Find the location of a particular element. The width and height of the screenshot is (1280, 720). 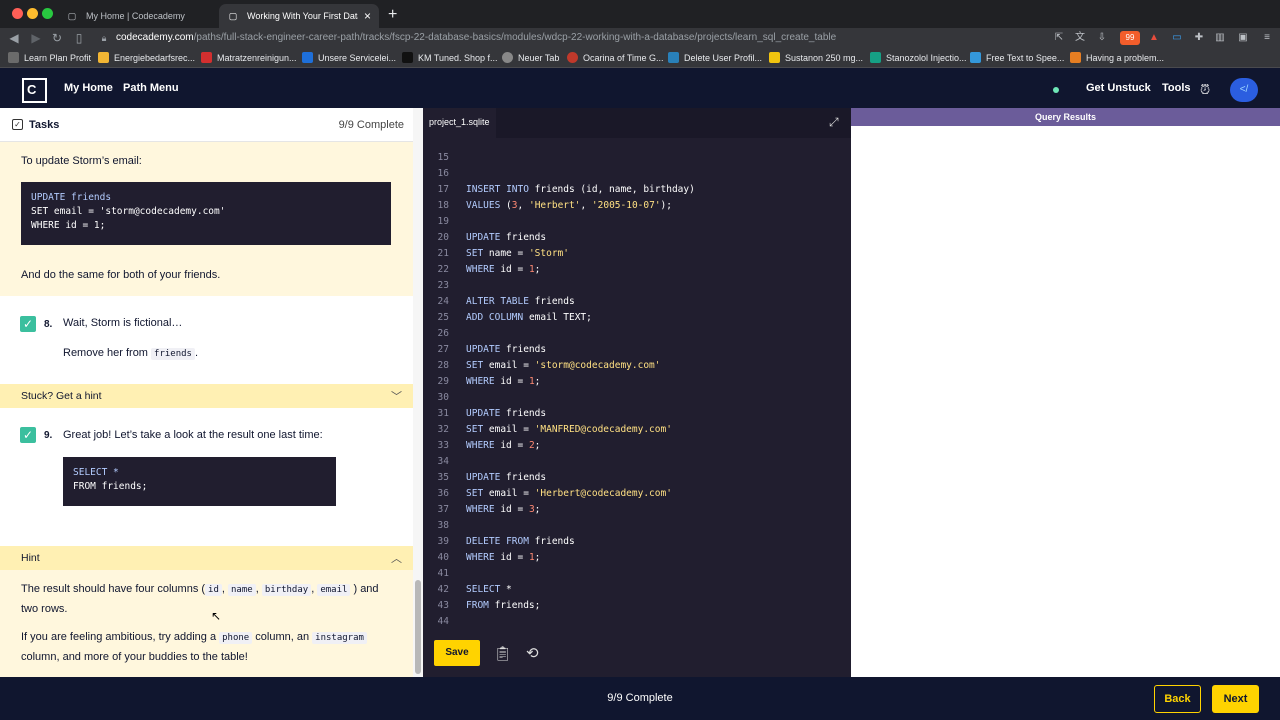

bookmark-icon: ▯ is located at coordinates (79, 38).